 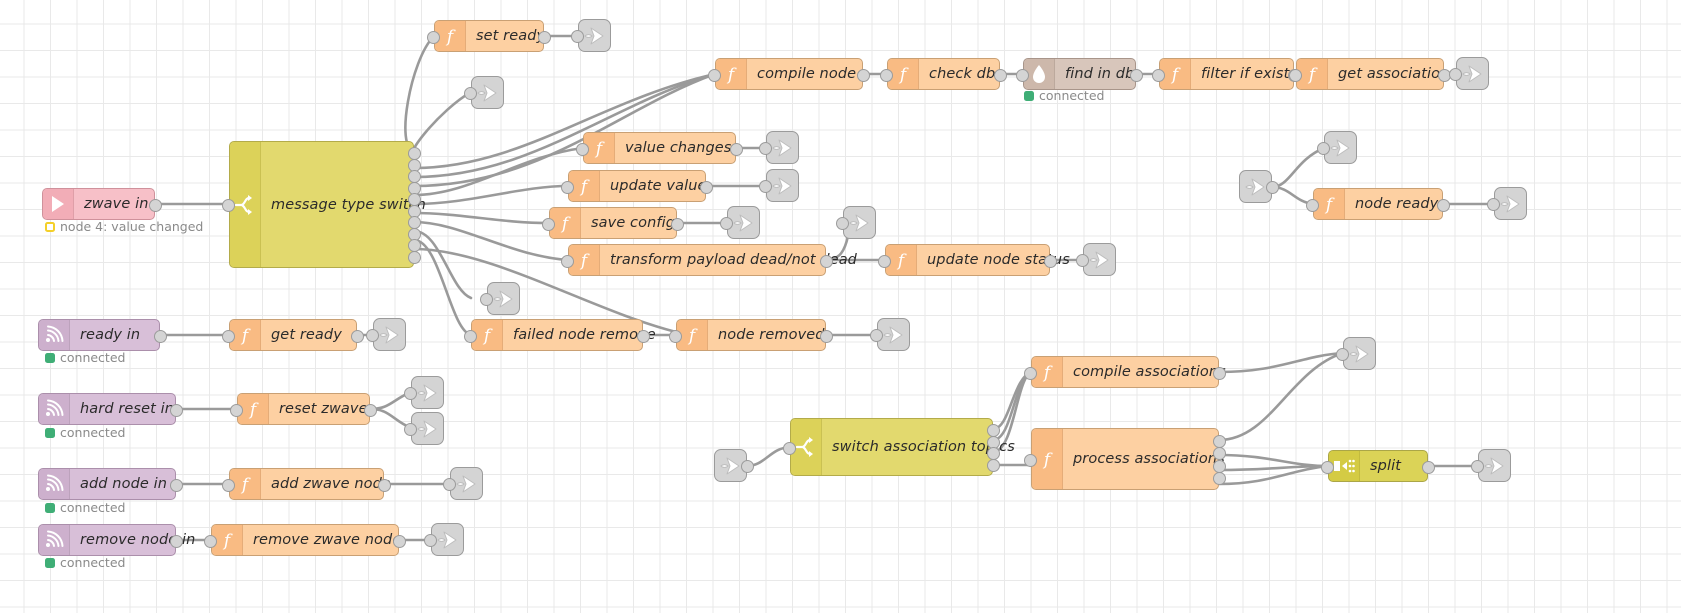 I want to click on node-node-removed: f node removed, so click(x=751, y=335).